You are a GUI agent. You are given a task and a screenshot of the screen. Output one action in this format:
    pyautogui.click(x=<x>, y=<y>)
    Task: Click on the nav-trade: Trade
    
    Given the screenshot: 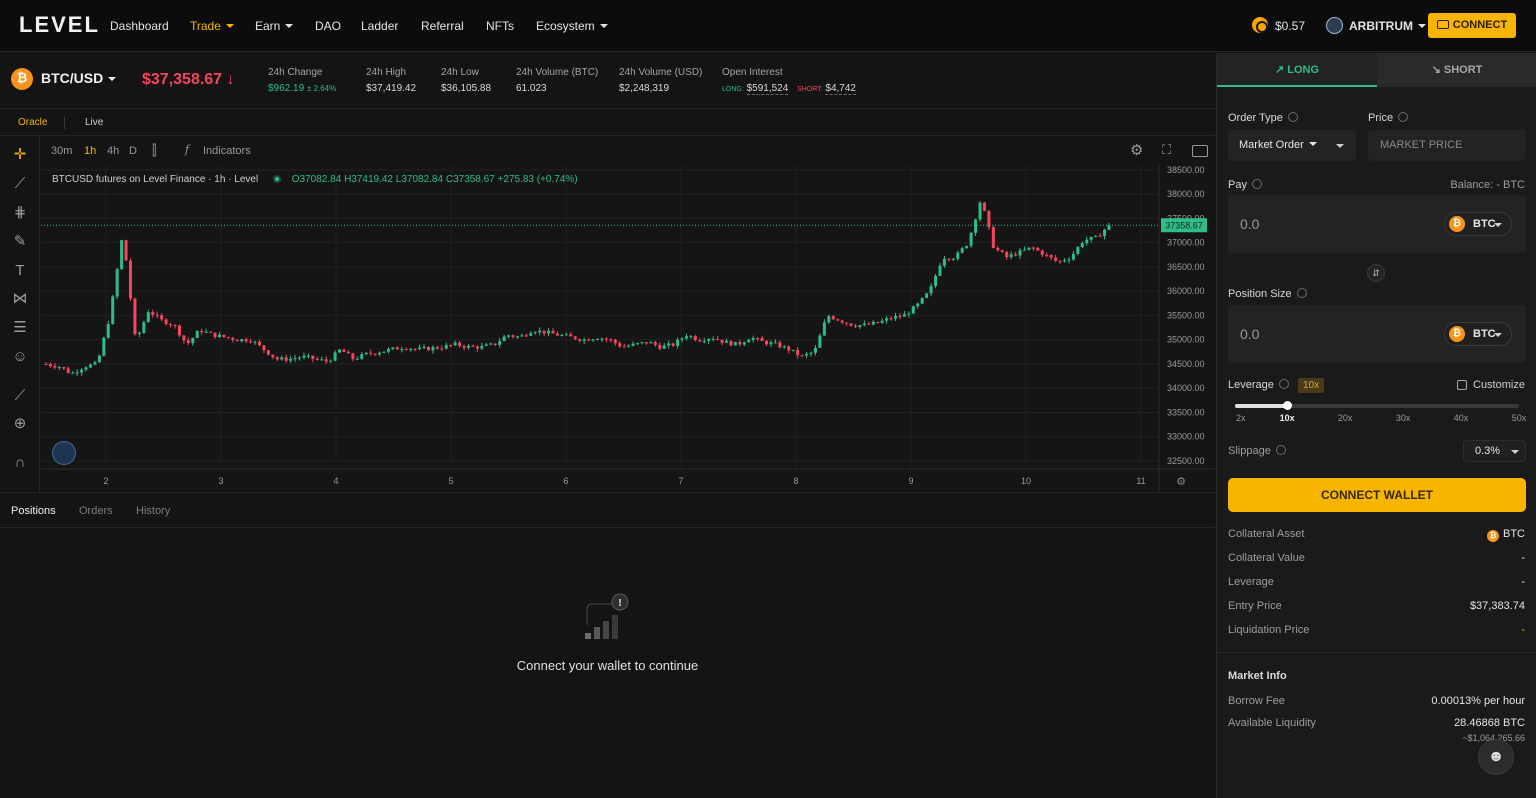 What is the action you would take?
    pyautogui.click(x=212, y=26)
    